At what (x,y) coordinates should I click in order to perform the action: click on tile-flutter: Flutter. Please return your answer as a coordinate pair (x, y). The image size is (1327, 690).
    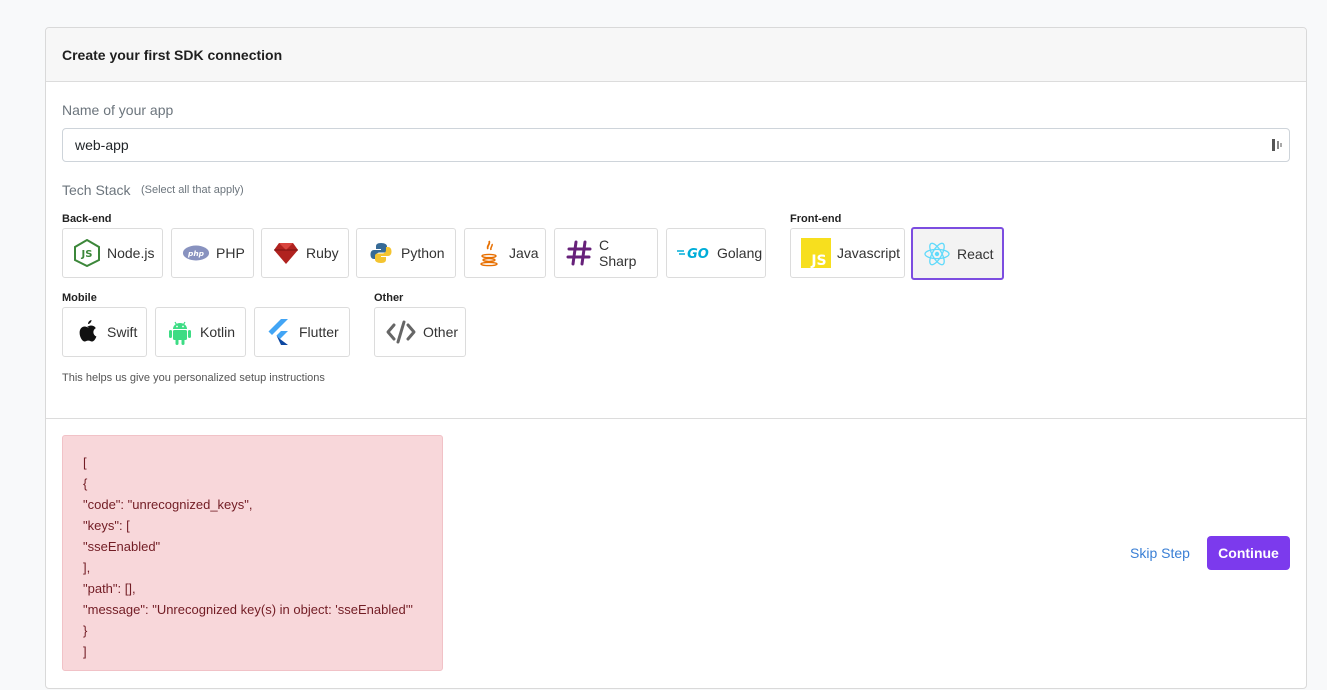
    Looking at the image, I should click on (302, 332).